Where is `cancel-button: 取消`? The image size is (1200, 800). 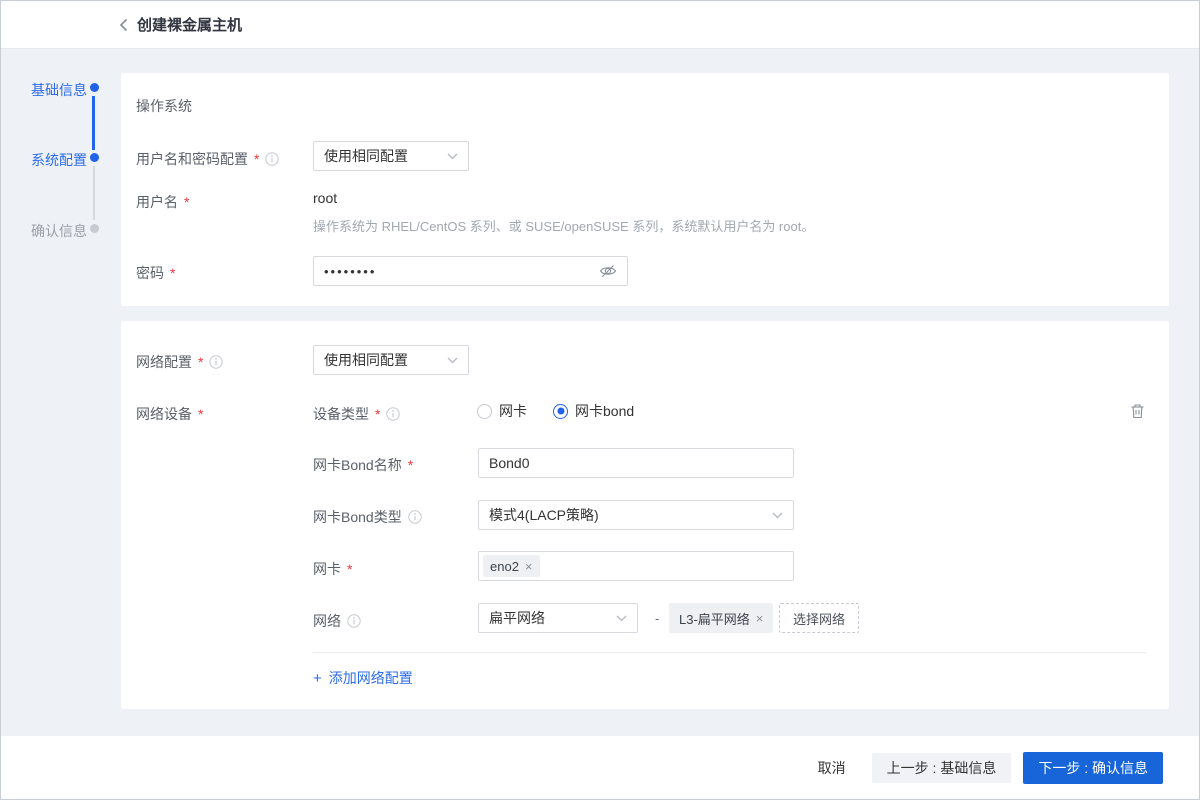
cancel-button: 取消 is located at coordinates (832, 768).